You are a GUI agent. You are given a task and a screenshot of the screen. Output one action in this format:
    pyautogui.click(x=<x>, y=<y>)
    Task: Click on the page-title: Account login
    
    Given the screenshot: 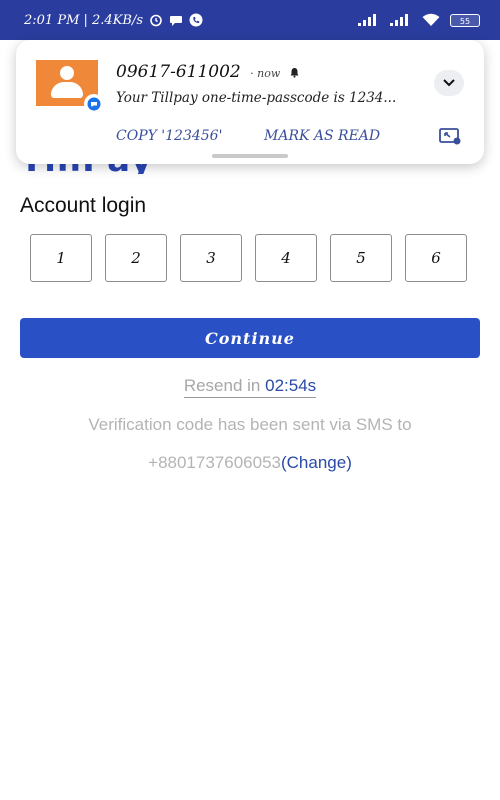 What is the action you would take?
    pyautogui.click(x=83, y=205)
    